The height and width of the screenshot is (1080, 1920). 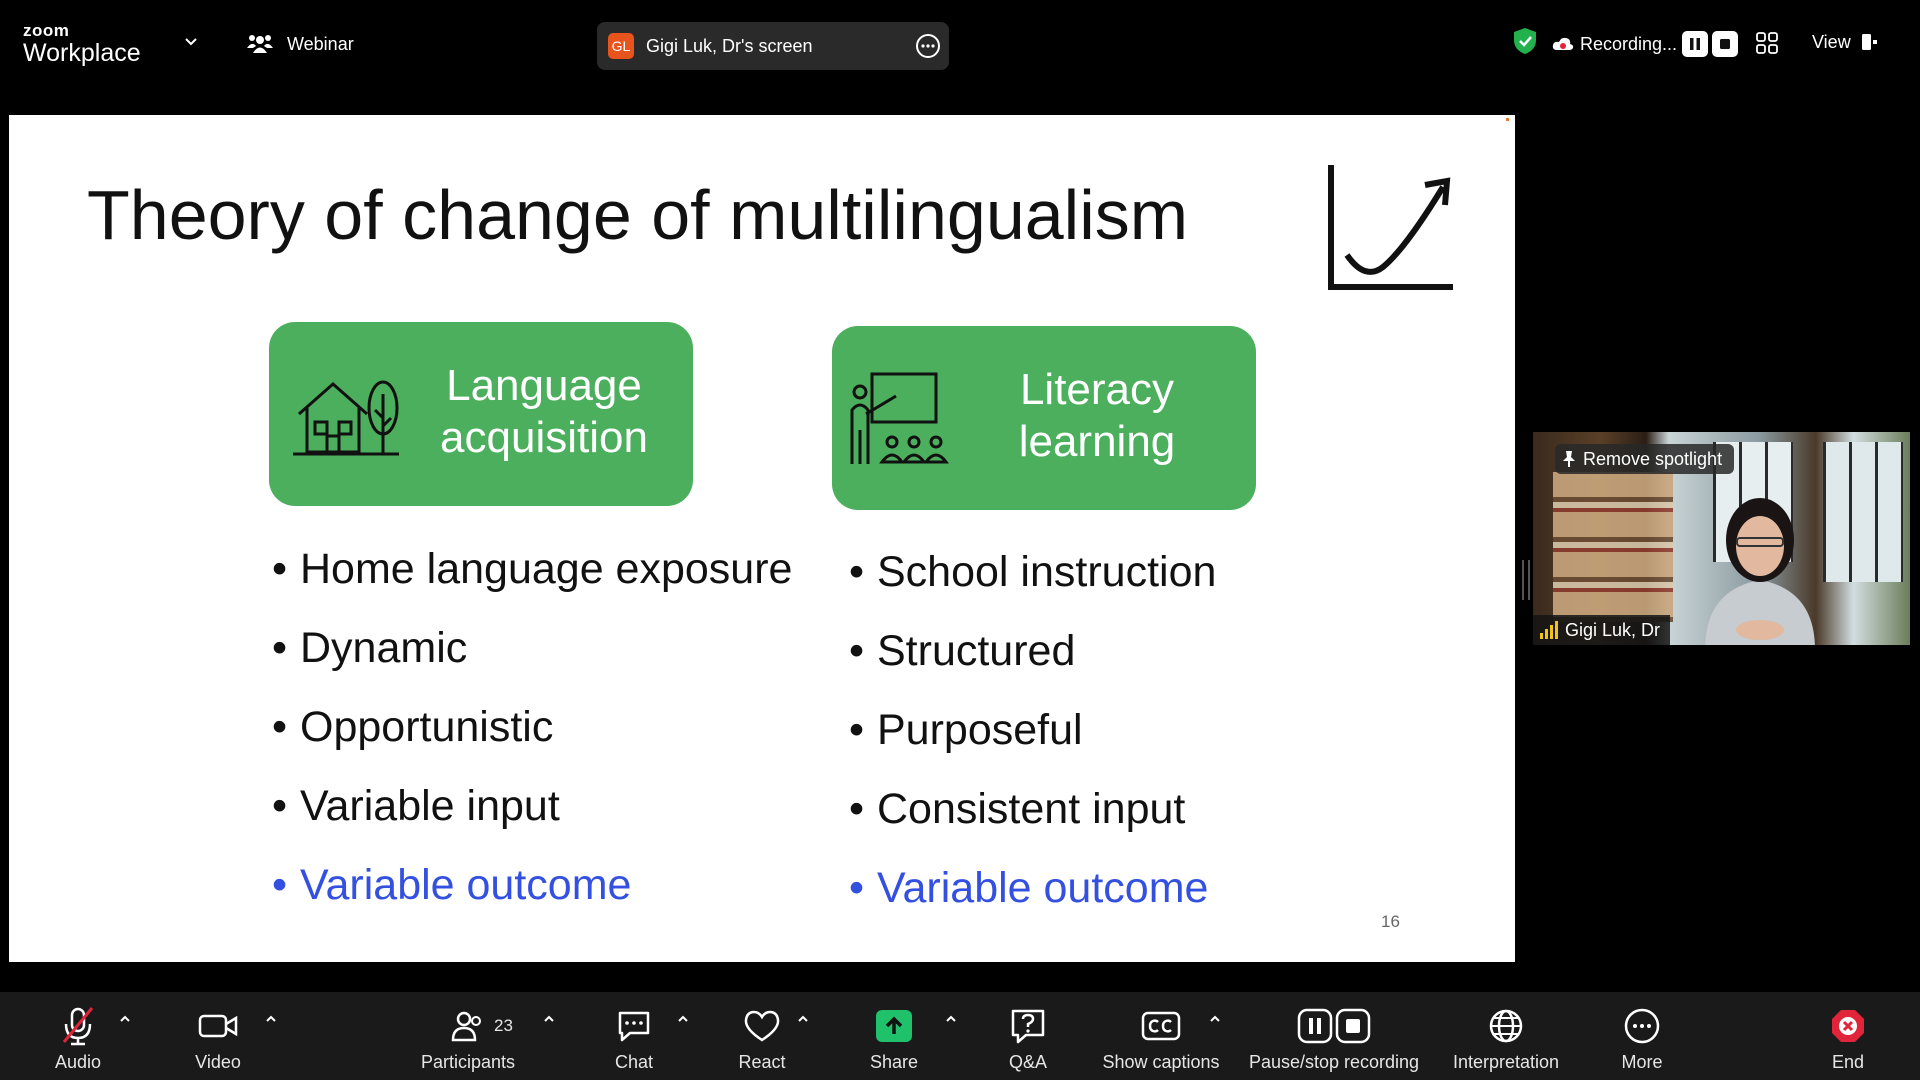 I want to click on participant-video, so click(x=1760, y=571).